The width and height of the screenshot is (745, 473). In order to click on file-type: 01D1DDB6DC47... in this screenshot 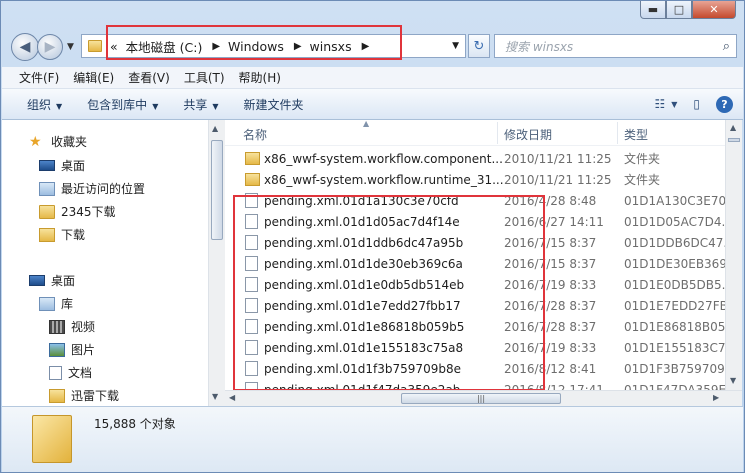, I will do `click(674, 242)`.